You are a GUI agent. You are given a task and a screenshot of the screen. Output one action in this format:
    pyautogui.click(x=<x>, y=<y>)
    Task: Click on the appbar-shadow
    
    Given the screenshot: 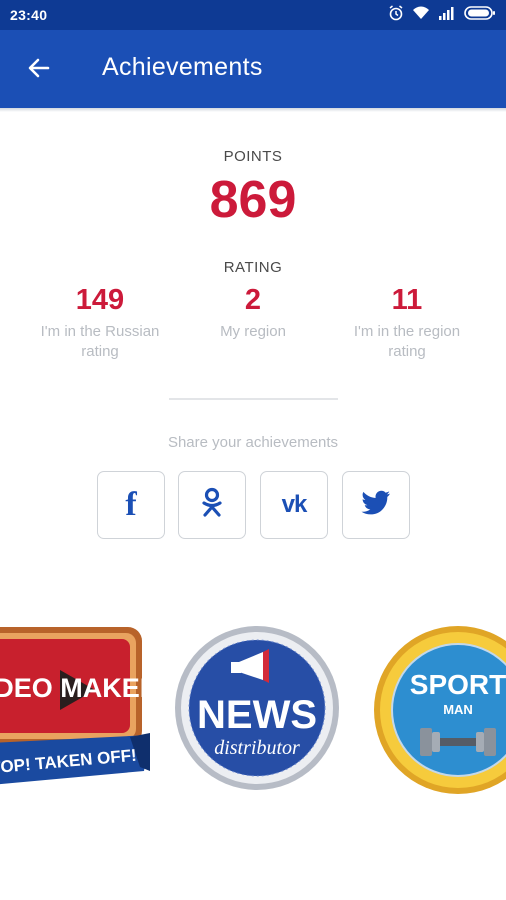 What is the action you would take?
    pyautogui.click(x=253, y=110)
    